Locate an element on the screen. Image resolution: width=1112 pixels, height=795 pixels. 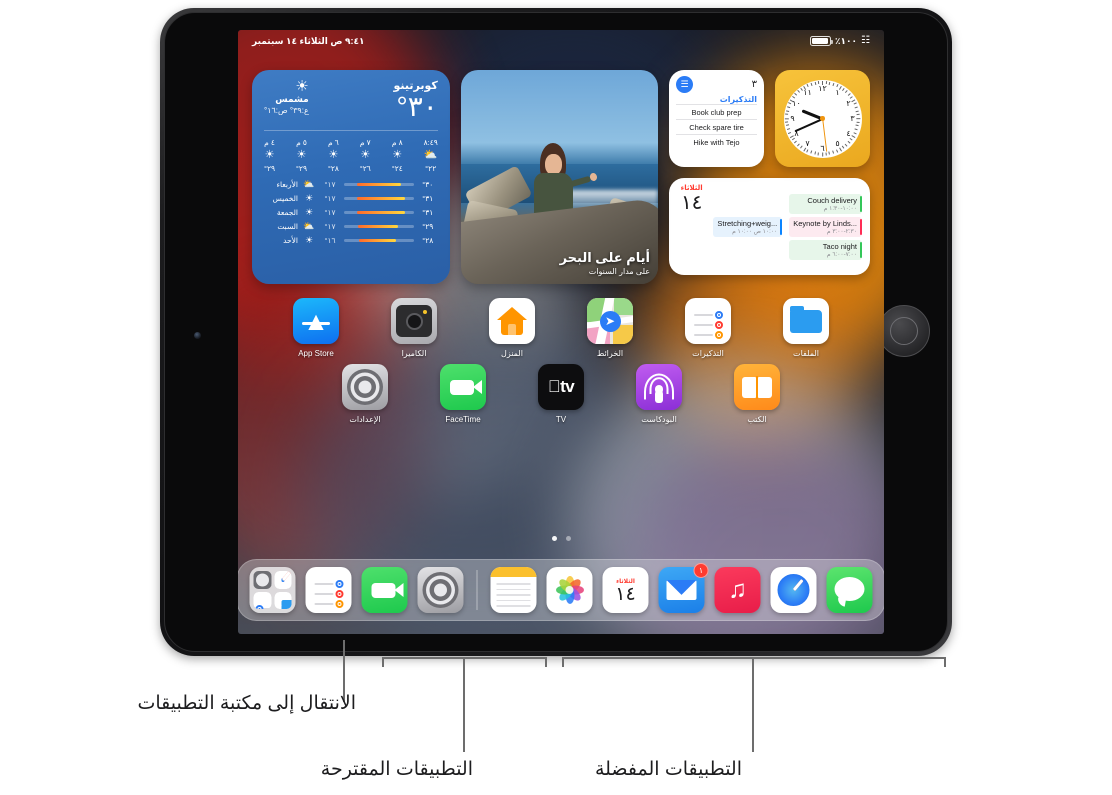
app-row-2: الإعدادات FaceTime tv TV البودكاست الكتب is located at coordinates (561, 394).